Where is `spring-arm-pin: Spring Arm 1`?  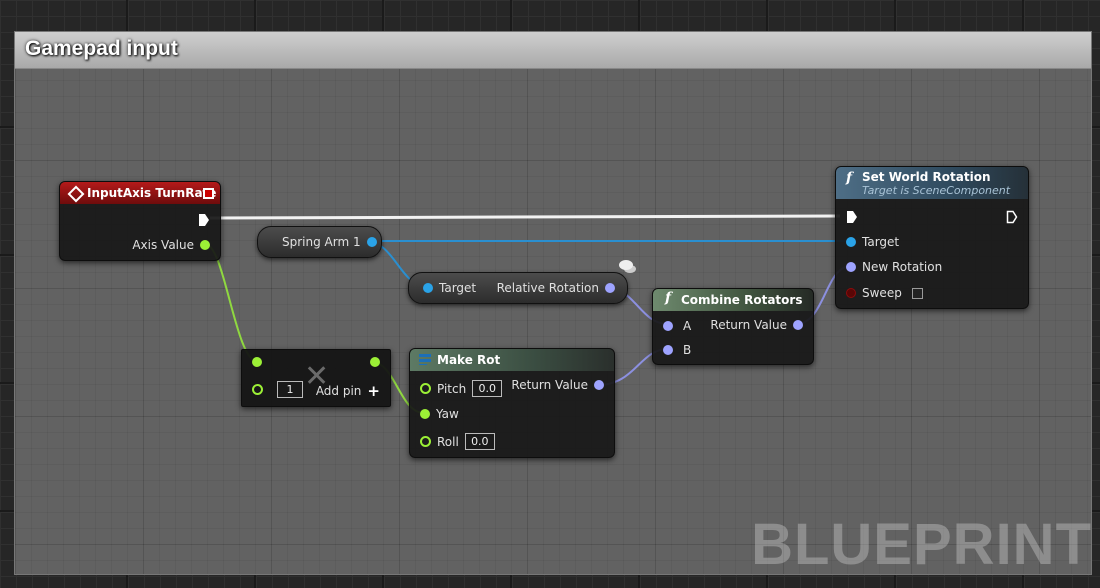 spring-arm-pin: Spring Arm 1 is located at coordinates (329, 242).